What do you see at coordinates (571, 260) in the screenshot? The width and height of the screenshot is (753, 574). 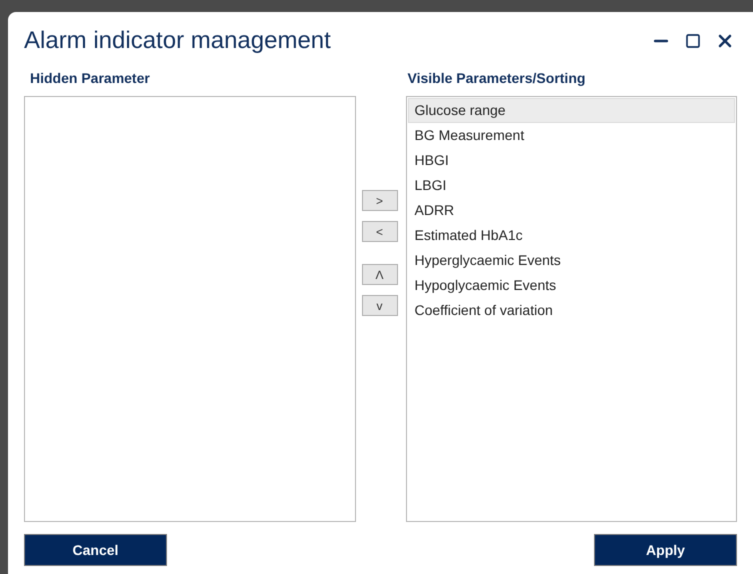 I see `list-item: Hyperglycaemic Events` at bounding box center [571, 260].